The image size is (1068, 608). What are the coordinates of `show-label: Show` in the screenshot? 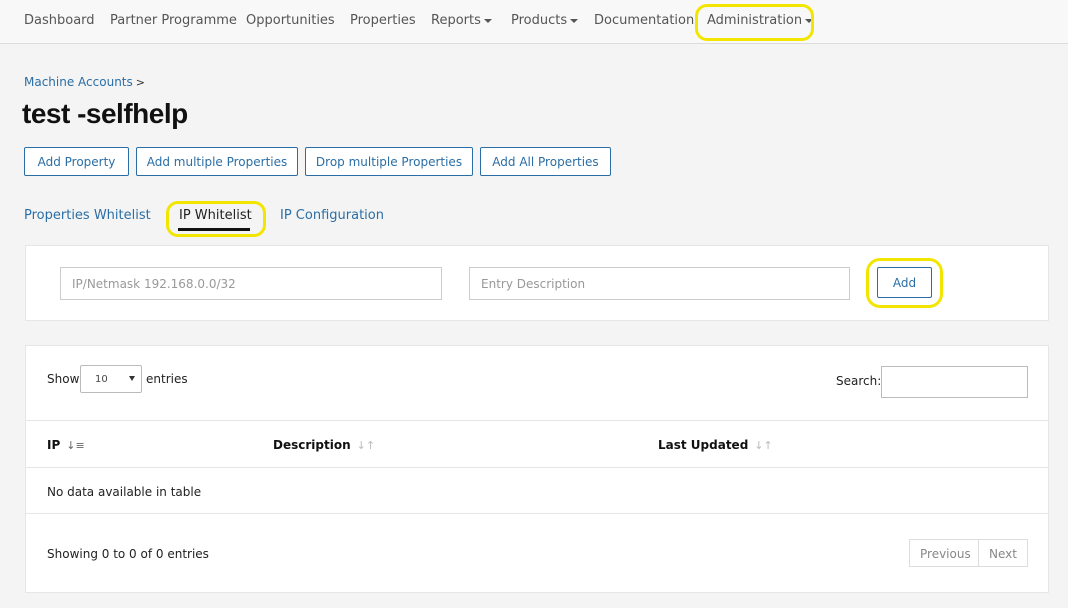 It's located at (63, 379).